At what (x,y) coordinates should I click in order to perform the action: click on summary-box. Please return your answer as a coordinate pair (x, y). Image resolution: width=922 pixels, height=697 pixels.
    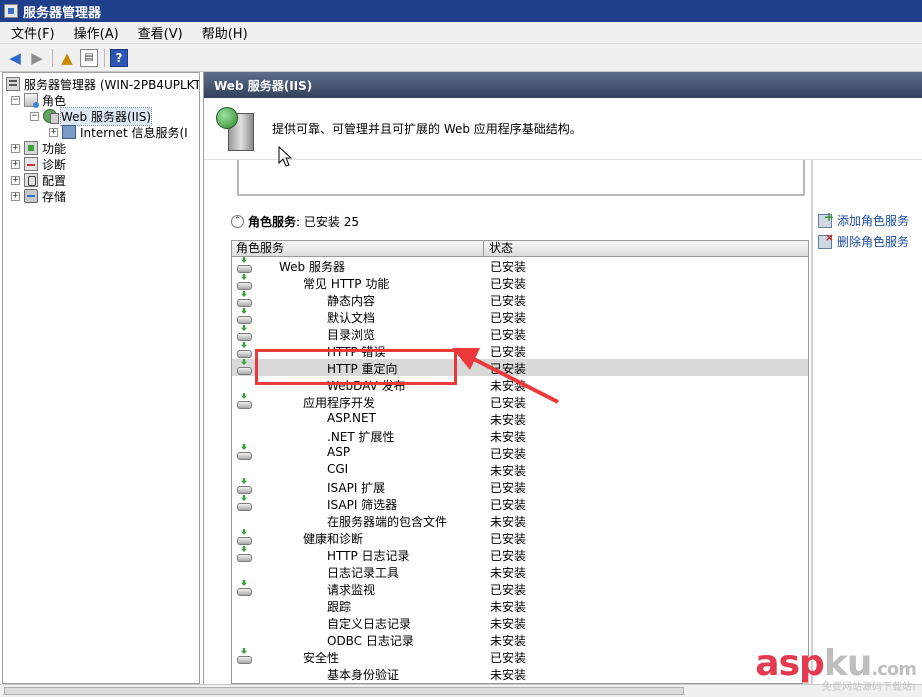
    Looking at the image, I should click on (521, 178).